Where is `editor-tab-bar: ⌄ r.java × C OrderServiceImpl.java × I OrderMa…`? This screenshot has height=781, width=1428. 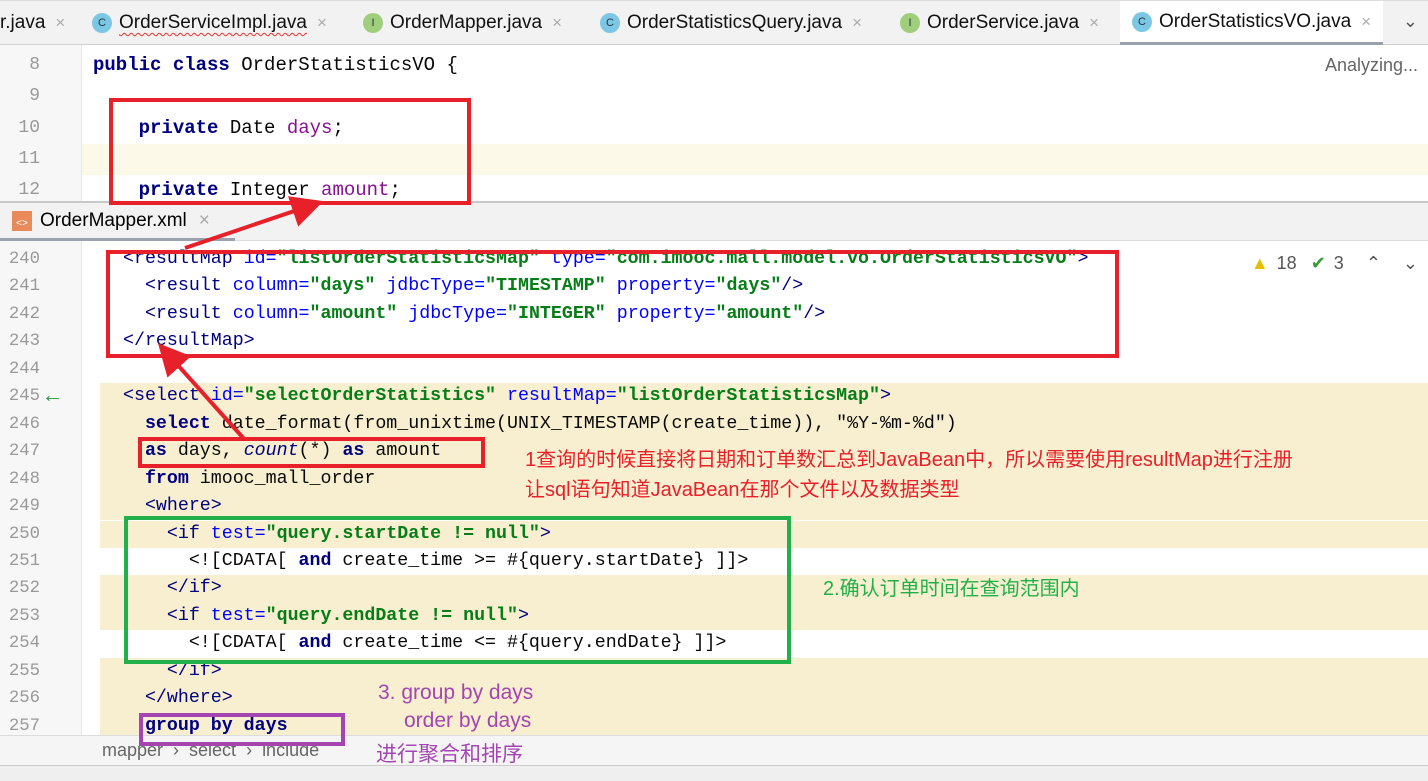 editor-tab-bar: ⌄ r.java × C OrderServiceImpl.java × I OrderMa… is located at coordinates (714, 22).